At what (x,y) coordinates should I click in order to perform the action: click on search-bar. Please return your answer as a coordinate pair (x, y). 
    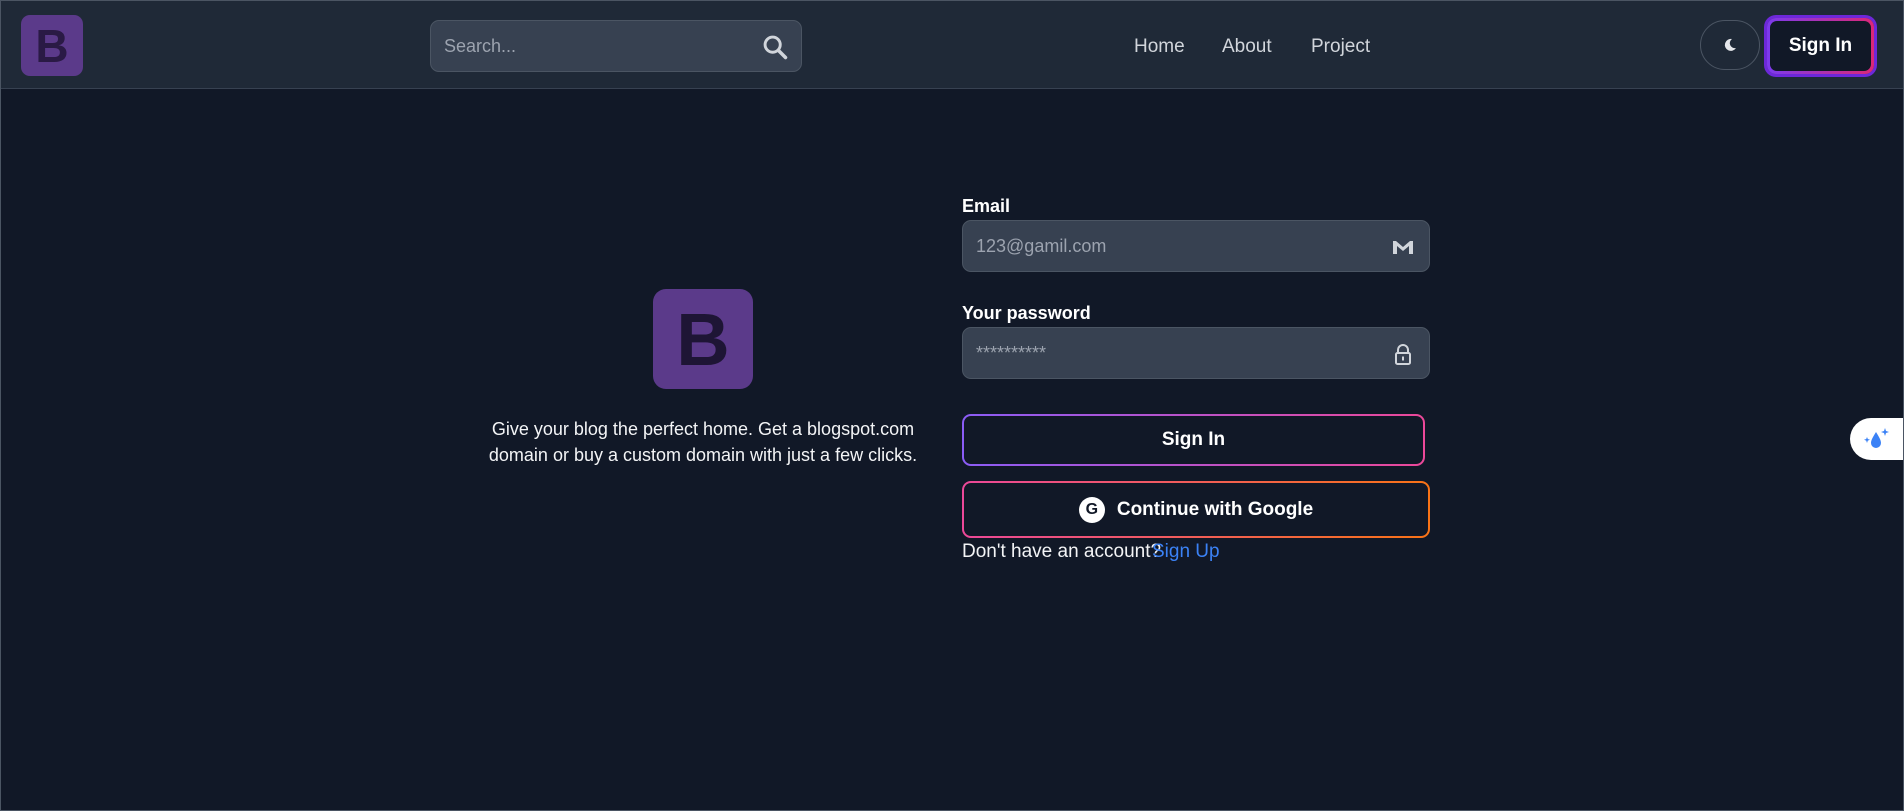
    Looking at the image, I should click on (616, 46).